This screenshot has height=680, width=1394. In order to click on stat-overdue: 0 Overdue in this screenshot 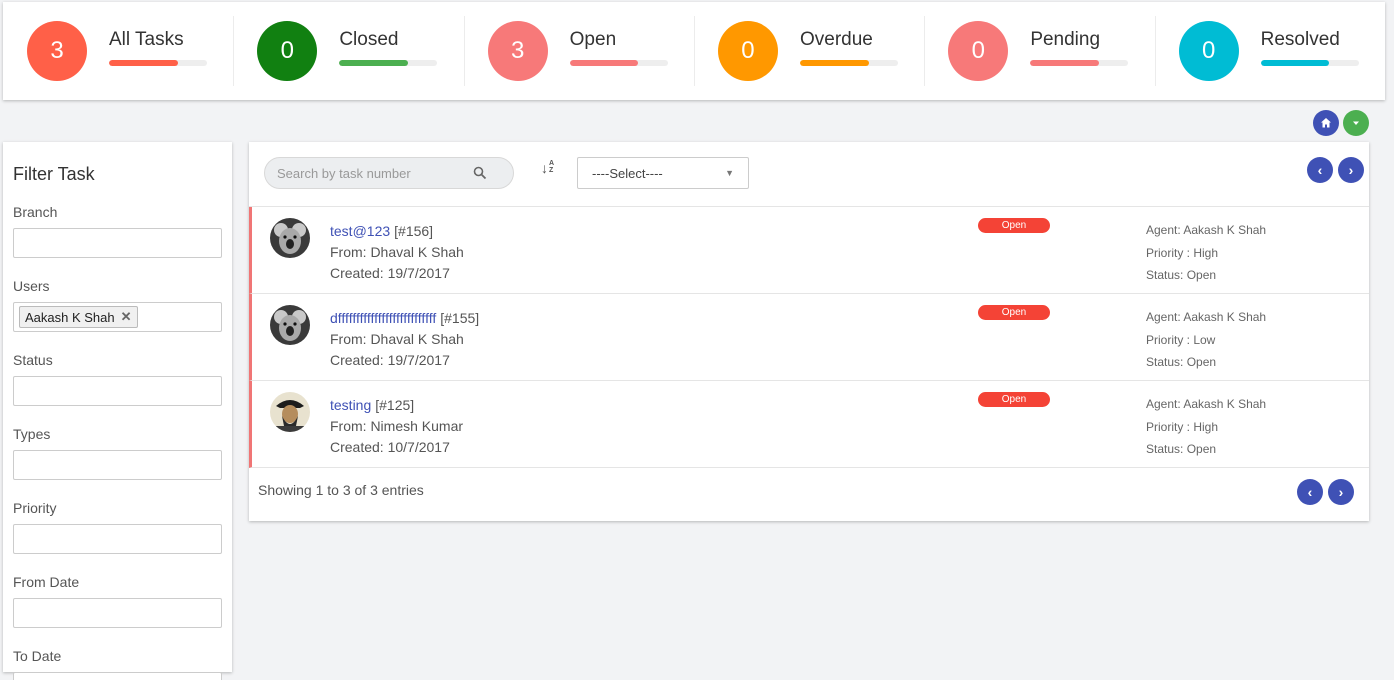, I will do `click(808, 51)`.